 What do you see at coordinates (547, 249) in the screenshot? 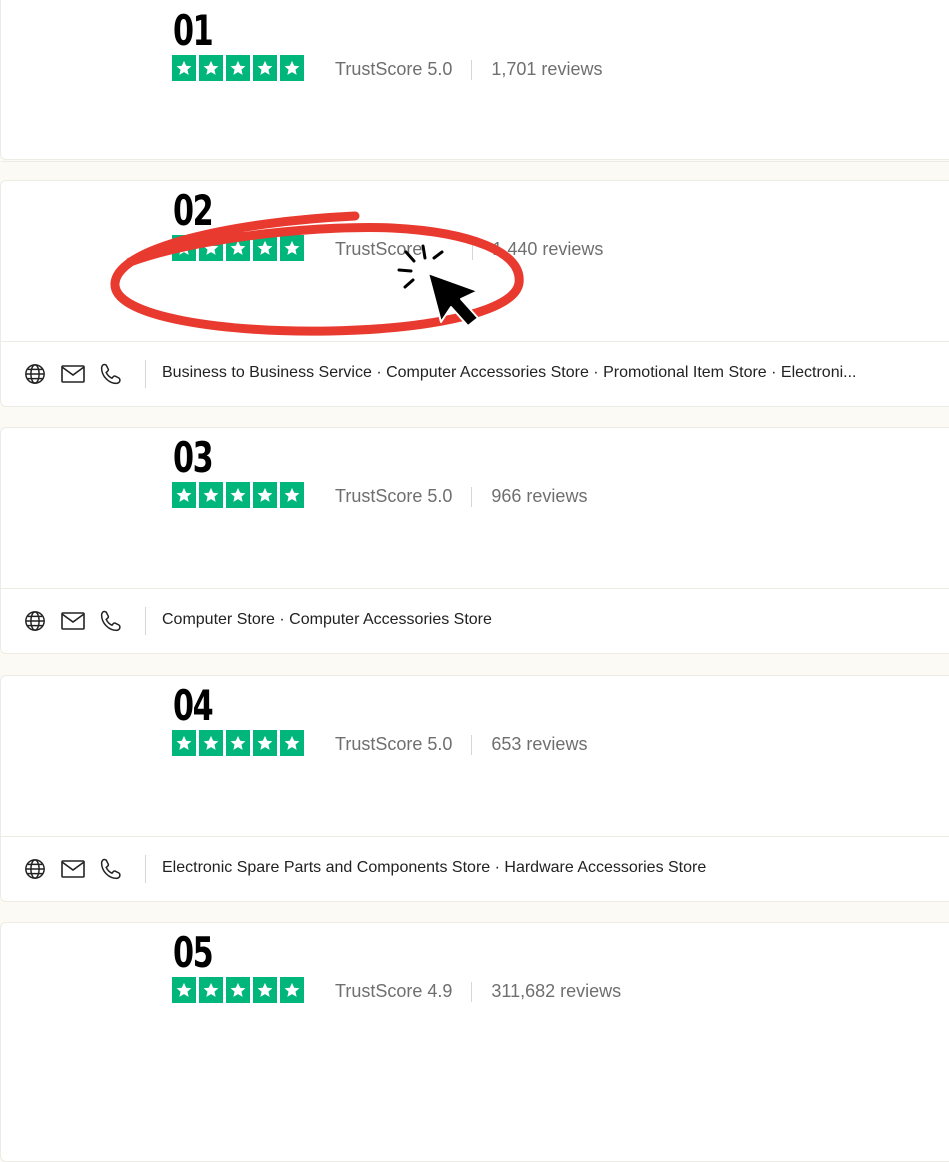
I see `review-count-link: 1,440 reviews` at bounding box center [547, 249].